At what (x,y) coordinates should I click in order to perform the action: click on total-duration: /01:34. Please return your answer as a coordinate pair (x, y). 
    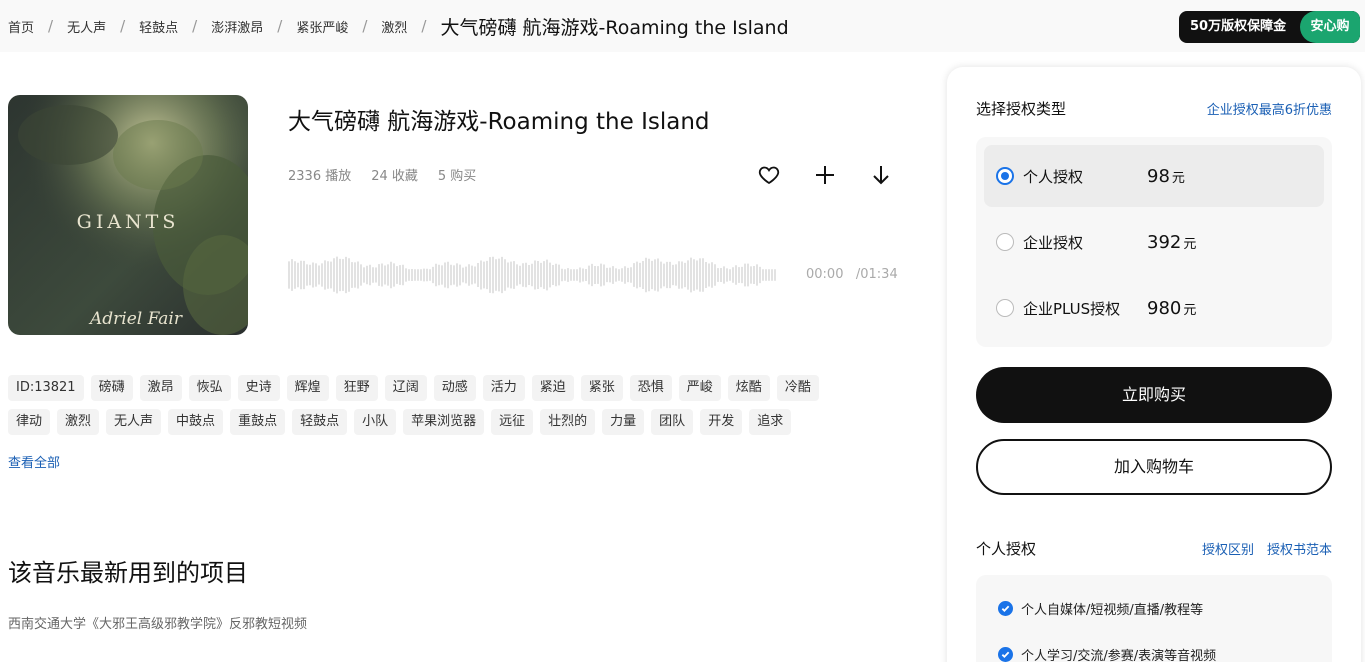
    Looking at the image, I should click on (876, 274).